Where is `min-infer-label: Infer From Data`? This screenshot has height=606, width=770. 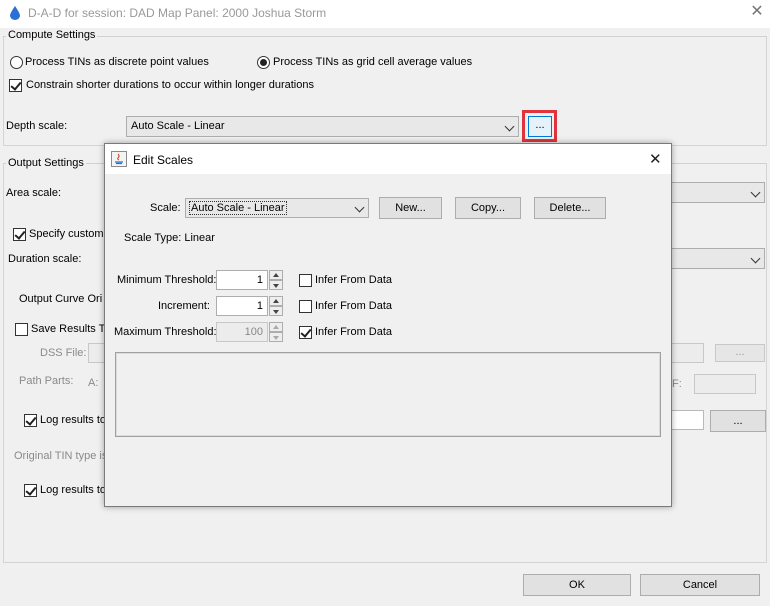 min-infer-label: Infer From Data is located at coordinates (354, 280).